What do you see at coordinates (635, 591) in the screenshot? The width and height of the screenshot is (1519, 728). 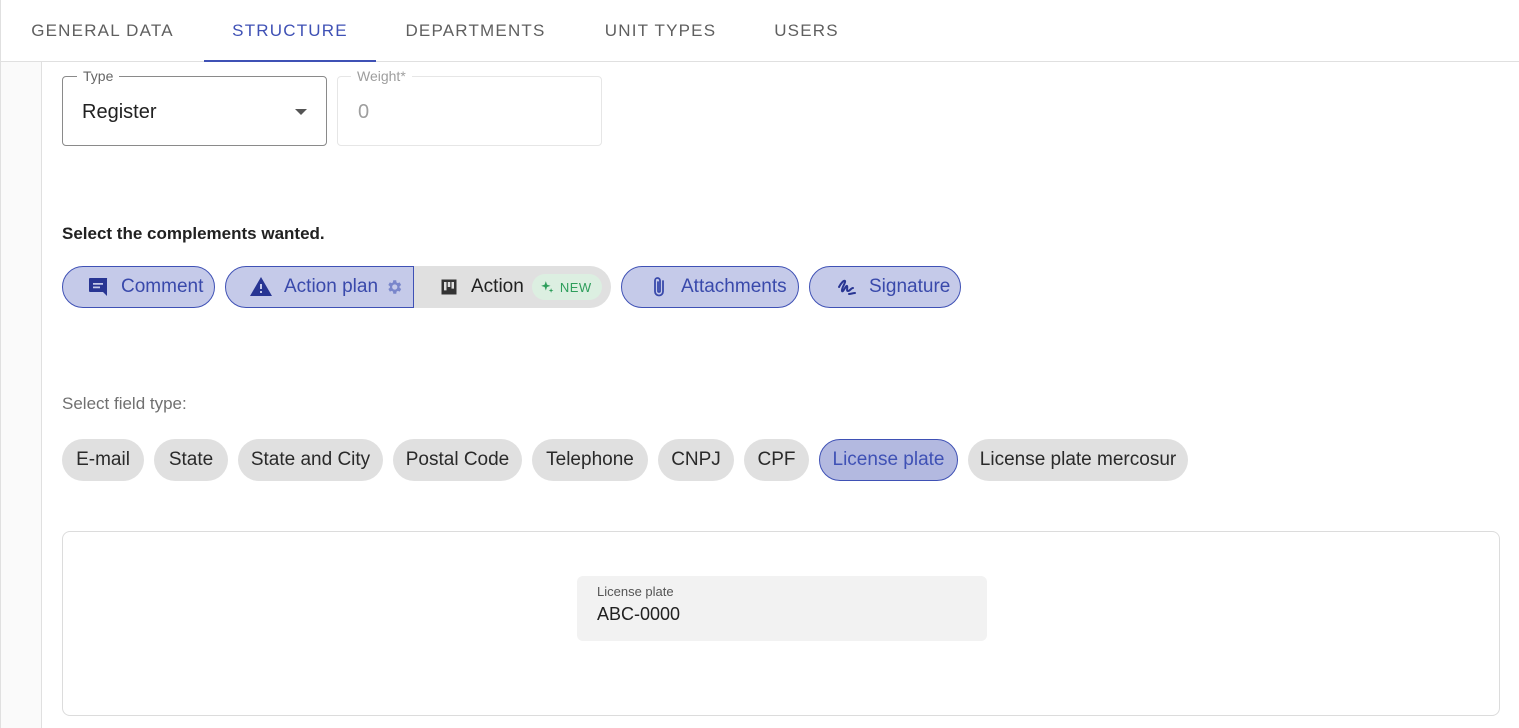 I see `license-plate-field-label: License plate` at bounding box center [635, 591].